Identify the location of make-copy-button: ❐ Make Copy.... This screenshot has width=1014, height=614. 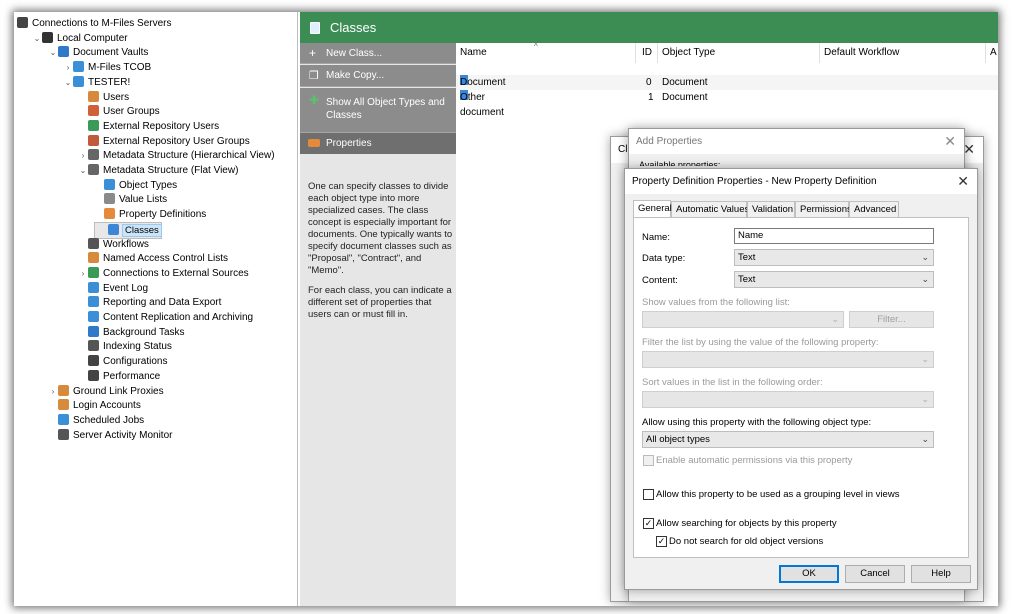
(378, 76).